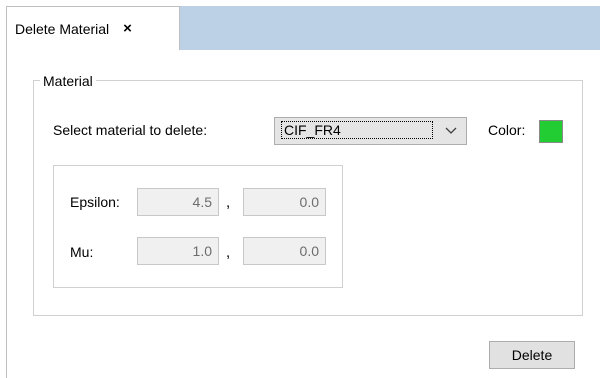 Image resolution: width=600 pixels, height=378 pixels. I want to click on color-swatch, so click(551, 131).